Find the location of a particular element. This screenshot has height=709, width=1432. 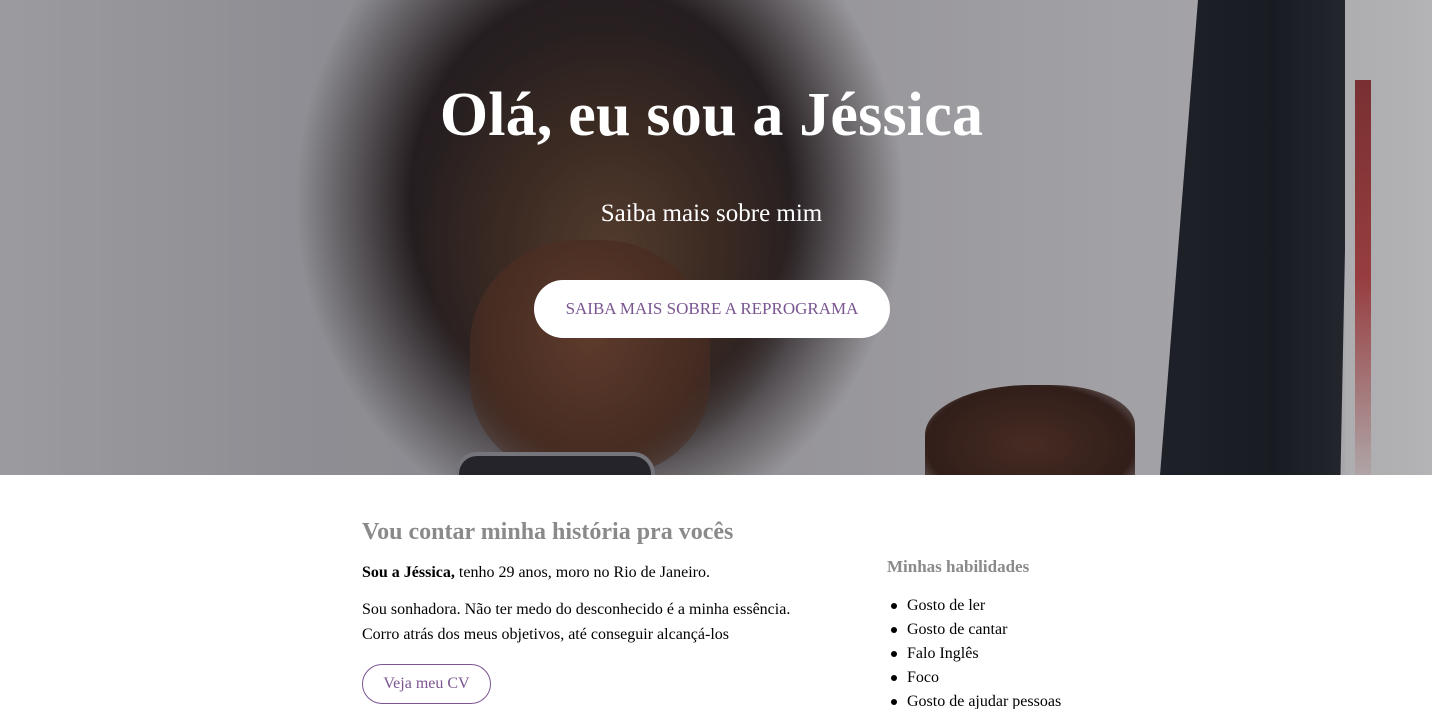

list-item: Falo Inglês is located at coordinates (1017, 654).